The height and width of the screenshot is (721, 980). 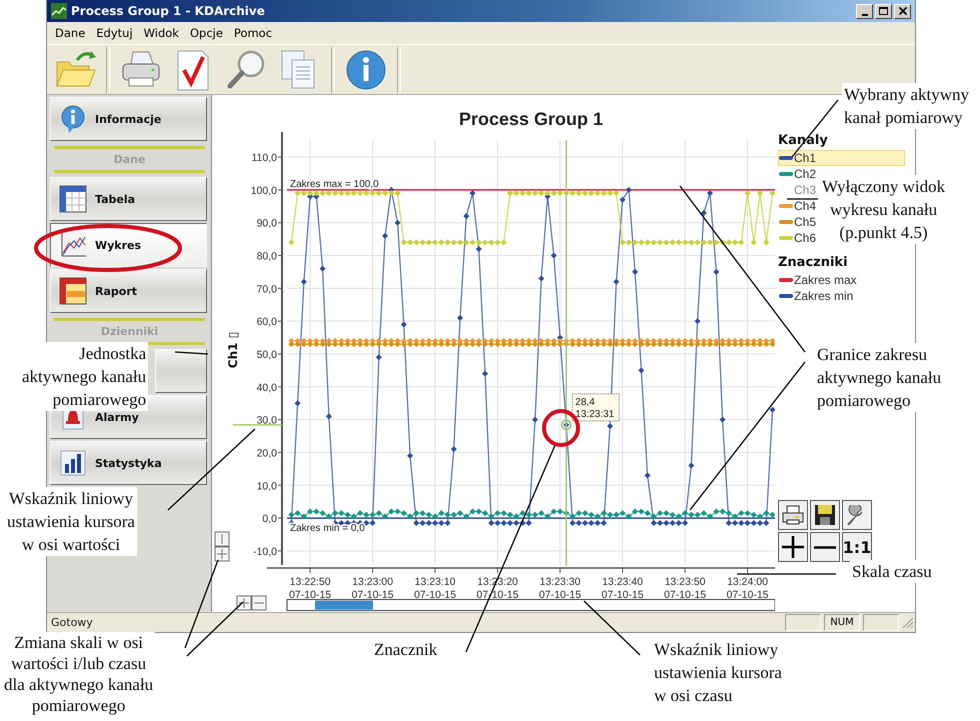 What do you see at coordinates (907, 106) in the screenshot?
I see `callout-text: Wybrany aktywny kanał pomiarowy` at bounding box center [907, 106].